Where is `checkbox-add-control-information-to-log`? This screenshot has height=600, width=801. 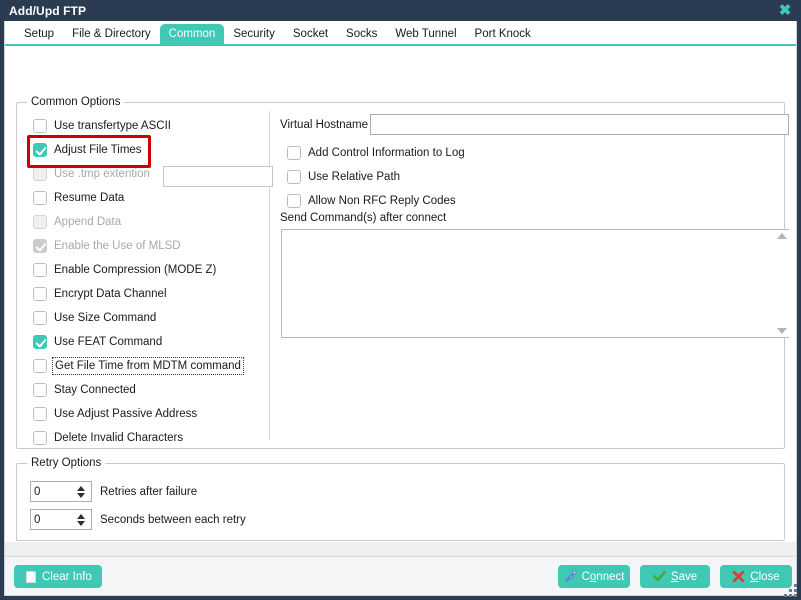
checkbox-add-control-information-to-log is located at coordinates (294, 153).